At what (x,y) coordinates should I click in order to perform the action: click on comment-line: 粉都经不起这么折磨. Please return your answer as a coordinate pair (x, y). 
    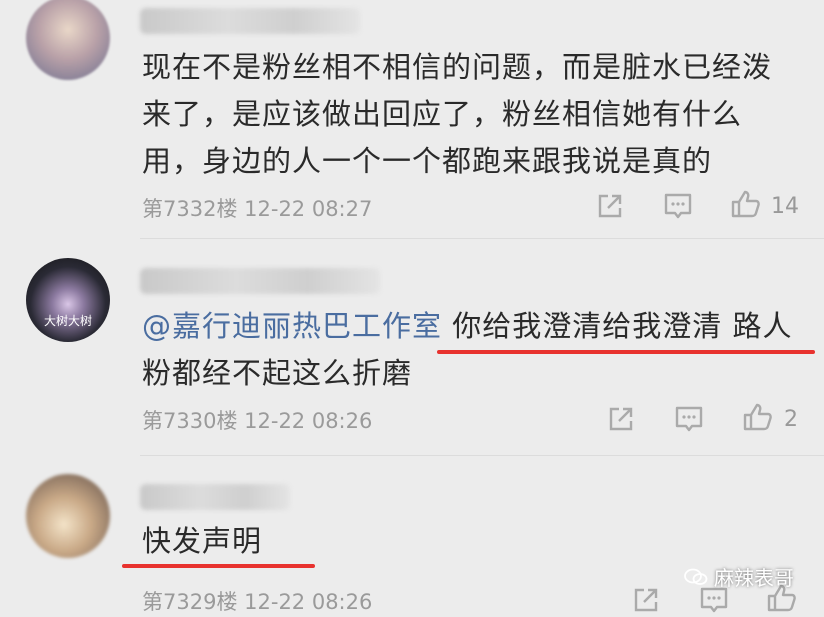
    Looking at the image, I should click on (277, 373).